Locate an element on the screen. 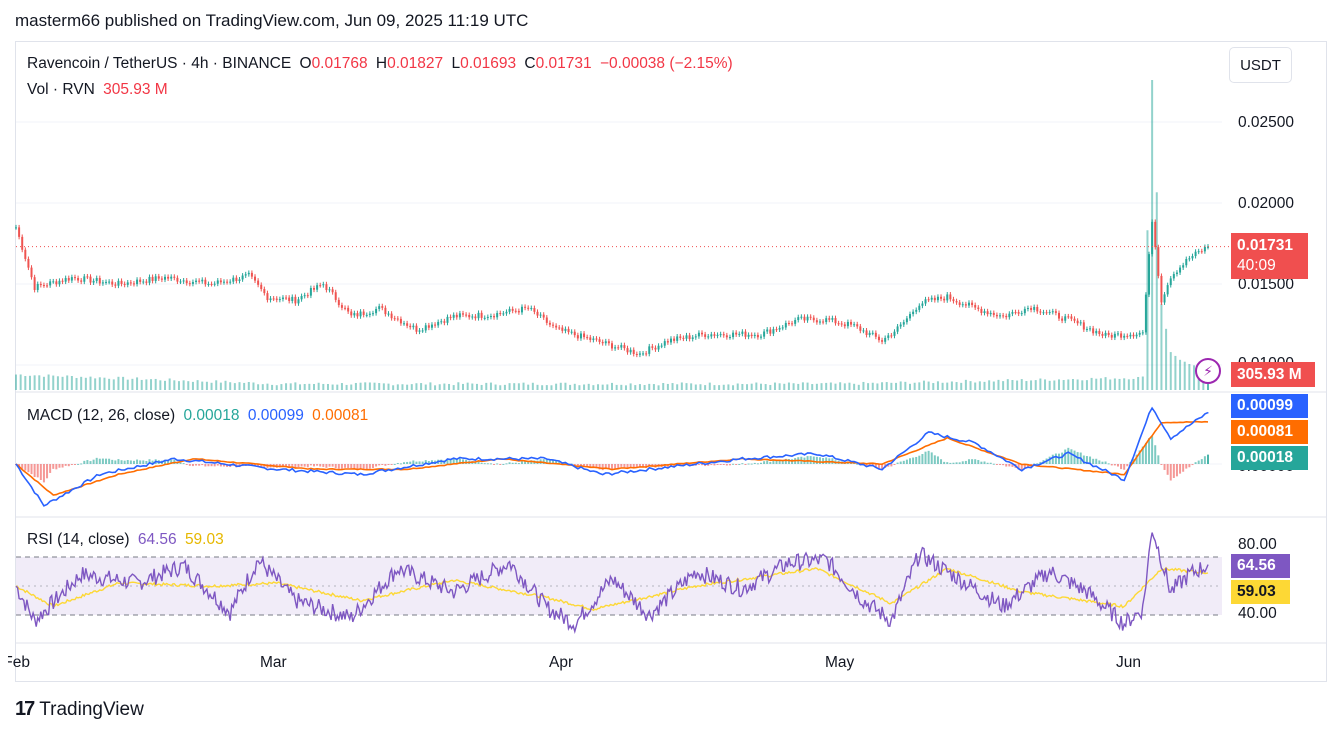  macd-title: MACD (12, 26, close) is located at coordinates (101, 415).